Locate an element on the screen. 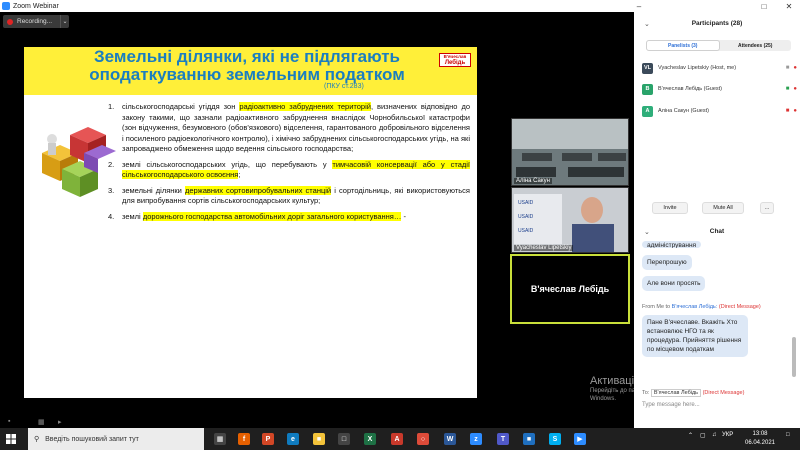 The image size is (800, 450). video-tile-name-center: В'ячеслав Лебідь is located at coordinates (570, 289).